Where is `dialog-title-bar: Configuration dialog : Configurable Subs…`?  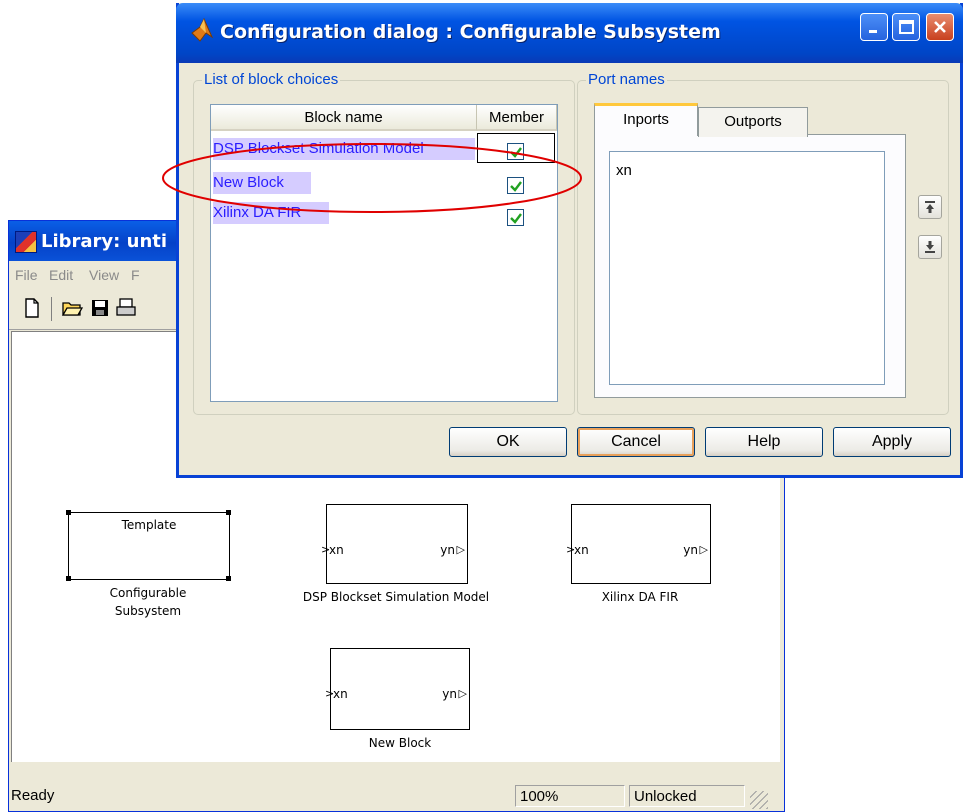 dialog-title-bar: Configuration dialog : Configurable Subs… is located at coordinates (569, 33).